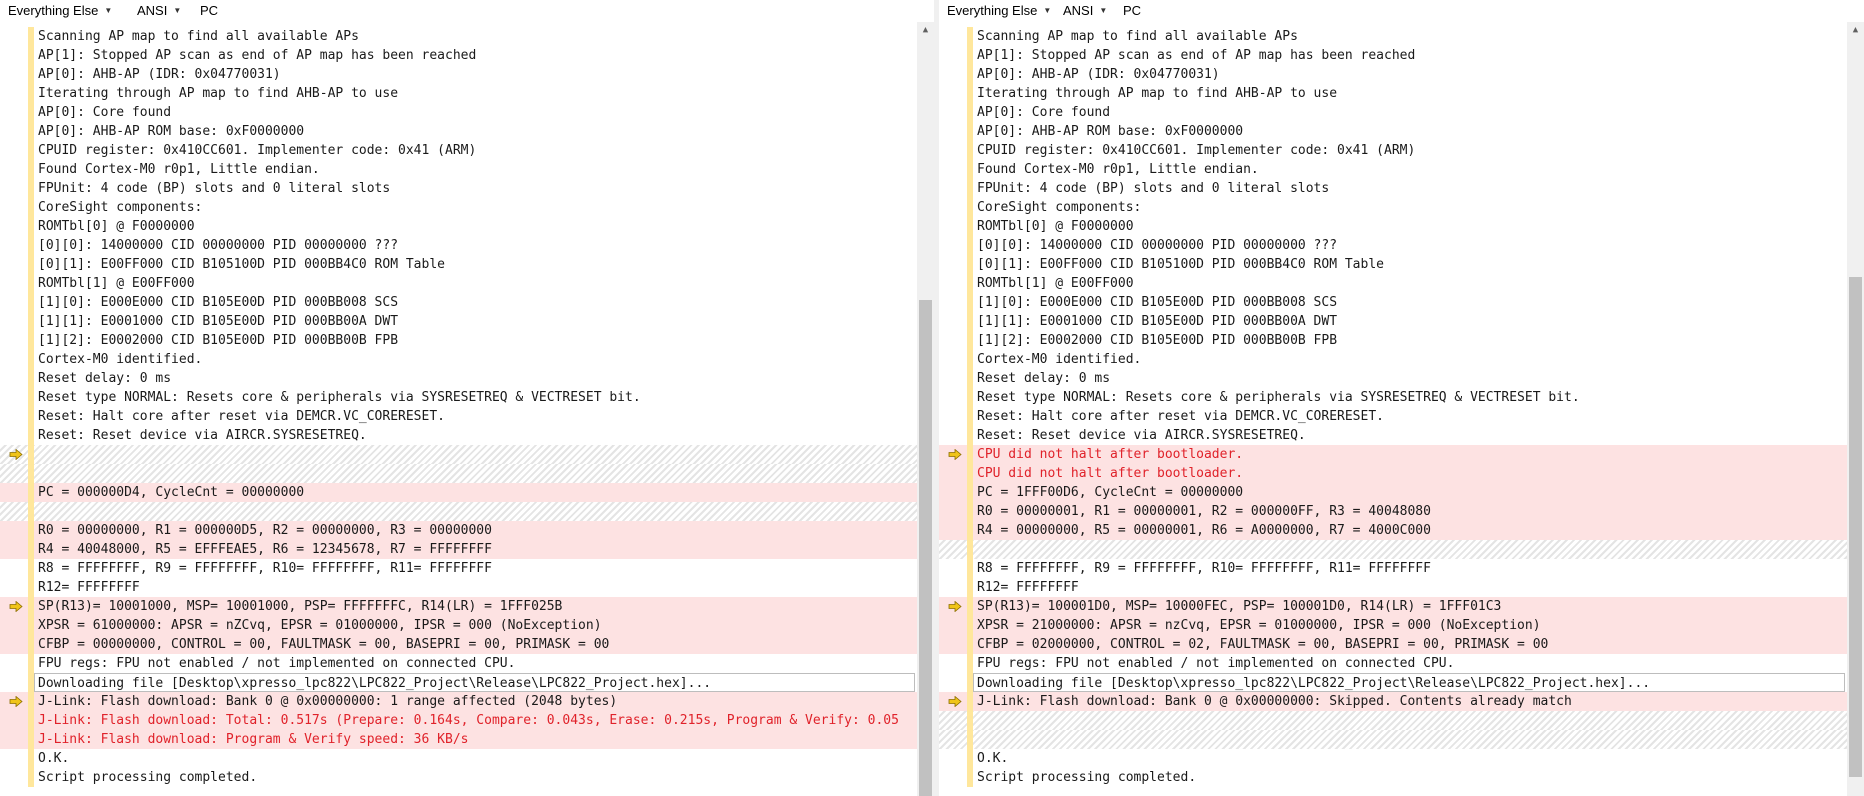  I want to click on right-scroll-thumb, so click(1855, 527).